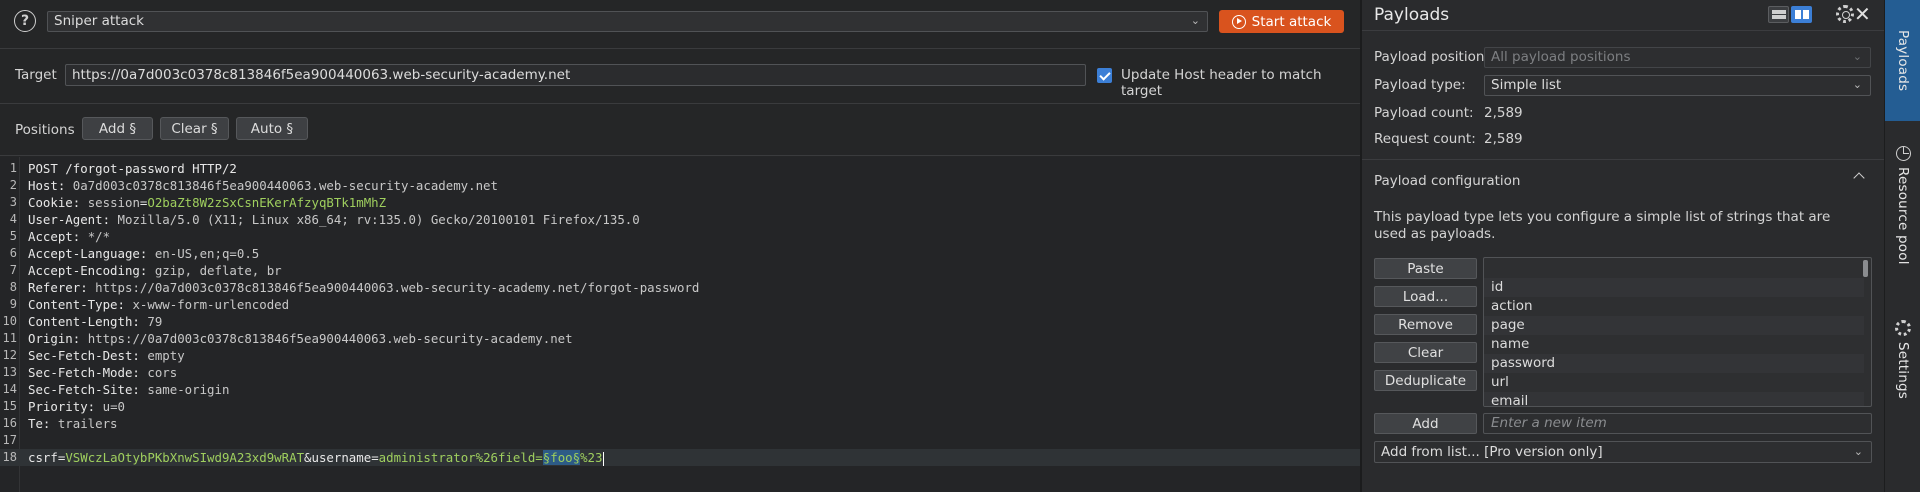 The height and width of the screenshot is (492, 1920). Describe the element at coordinates (1862, 14) in the screenshot. I see `close-icon: ✕` at that location.